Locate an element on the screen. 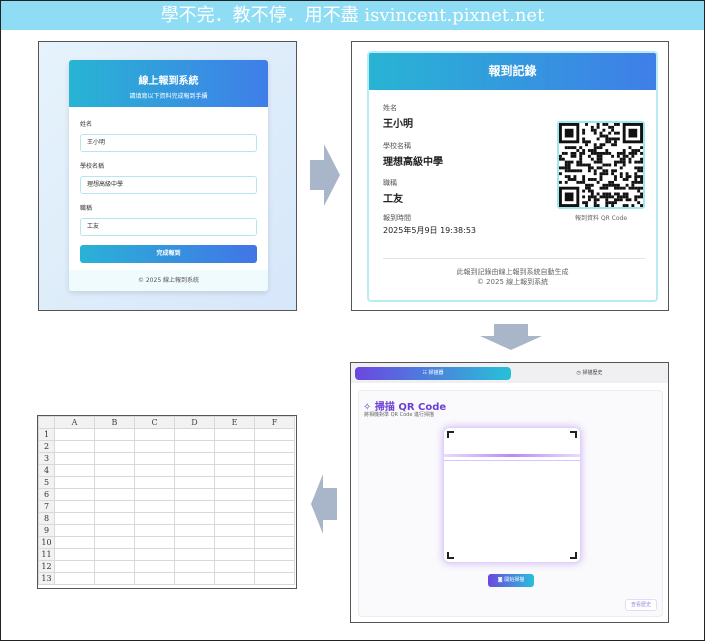  row-header: 2 is located at coordinates (46, 446).